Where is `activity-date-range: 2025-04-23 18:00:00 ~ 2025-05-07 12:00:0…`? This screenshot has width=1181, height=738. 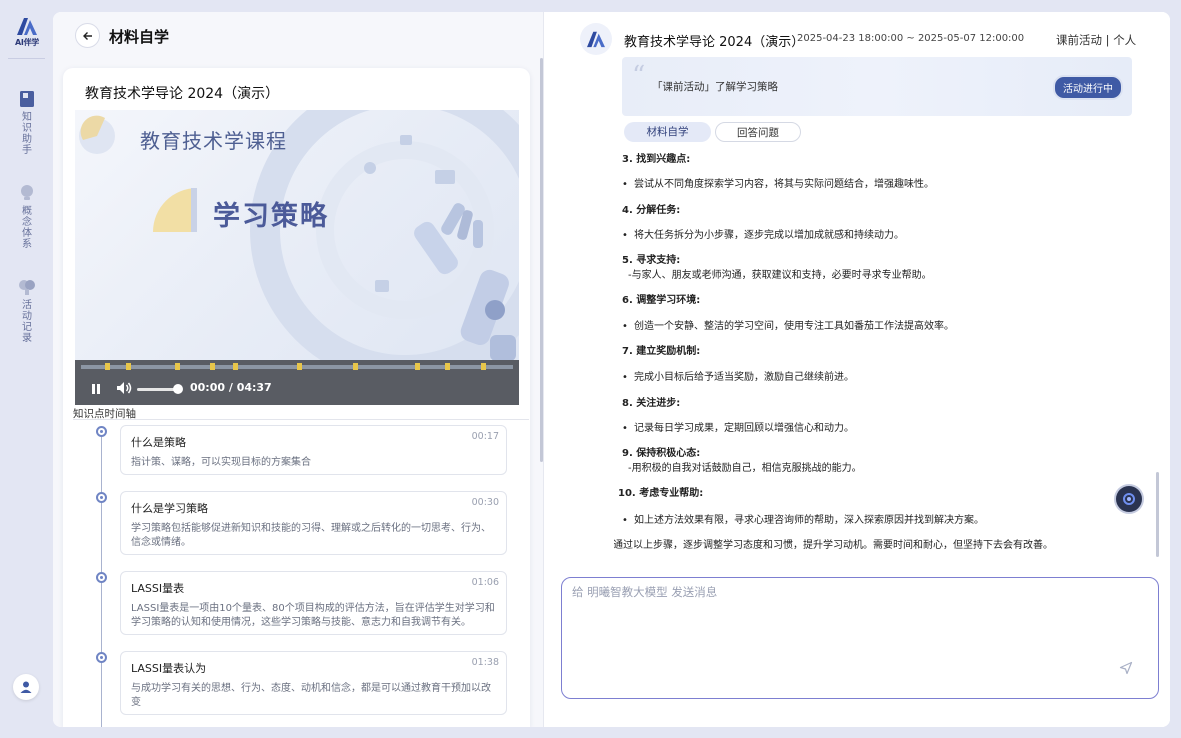 activity-date-range: 2025-04-23 18:00:00 ~ 2025-05-07 12:00:0… is located at coordinates (911, 38).